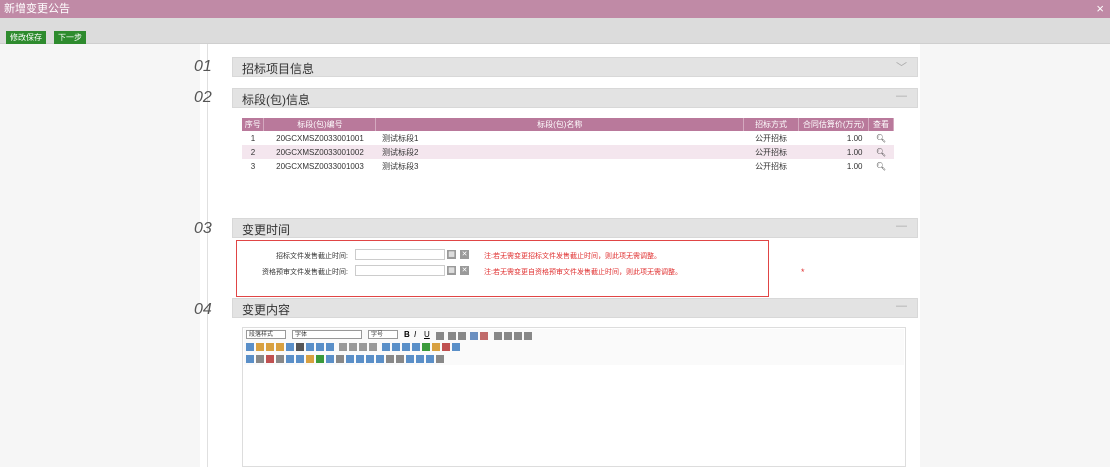 The width and height of the screenshot is (1110, 467). What do you see at coordinates (430, 359) in the screenshot?
I see `show-blocks-icon` at bounding box center [430, 359].